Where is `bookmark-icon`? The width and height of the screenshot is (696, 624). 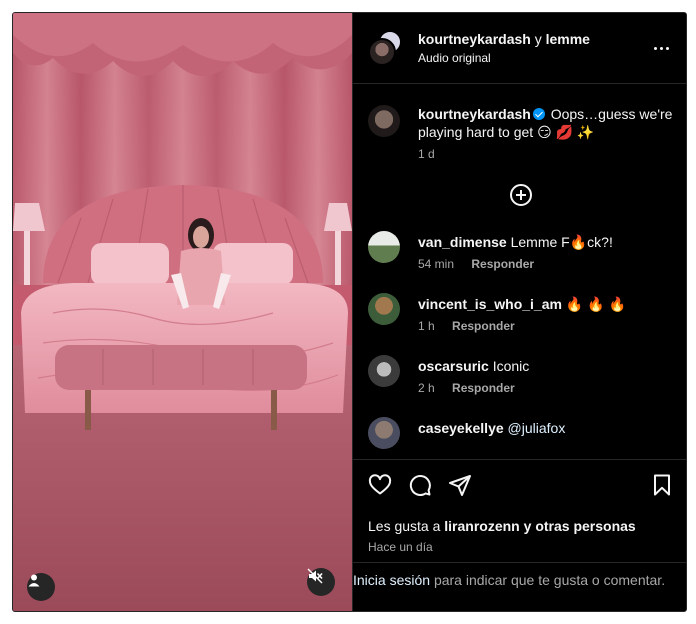
bookmark-icon is located at coordinates (662, 485).